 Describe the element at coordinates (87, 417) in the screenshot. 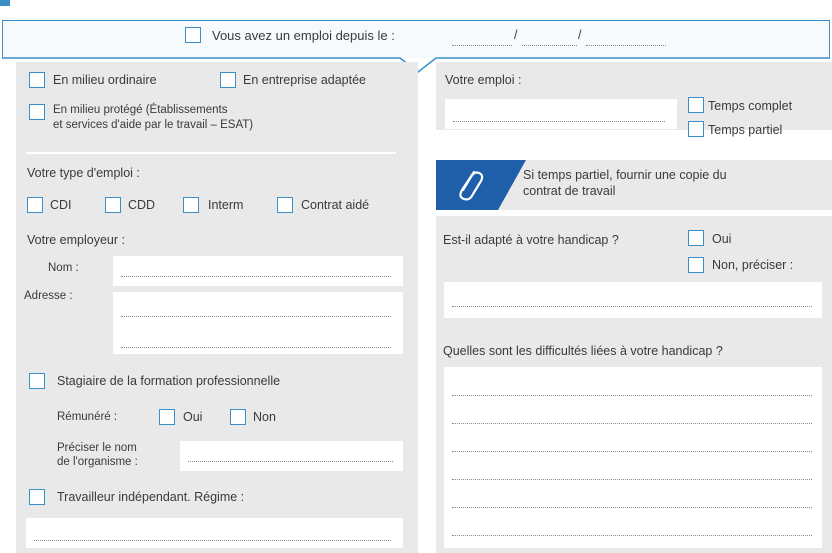

I see `remunere-label: Rémunéré :` at that location.